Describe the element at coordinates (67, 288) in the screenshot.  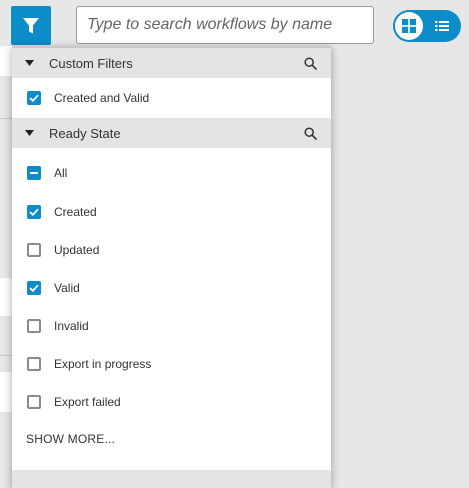
I see `option-label: Valid` at that location.